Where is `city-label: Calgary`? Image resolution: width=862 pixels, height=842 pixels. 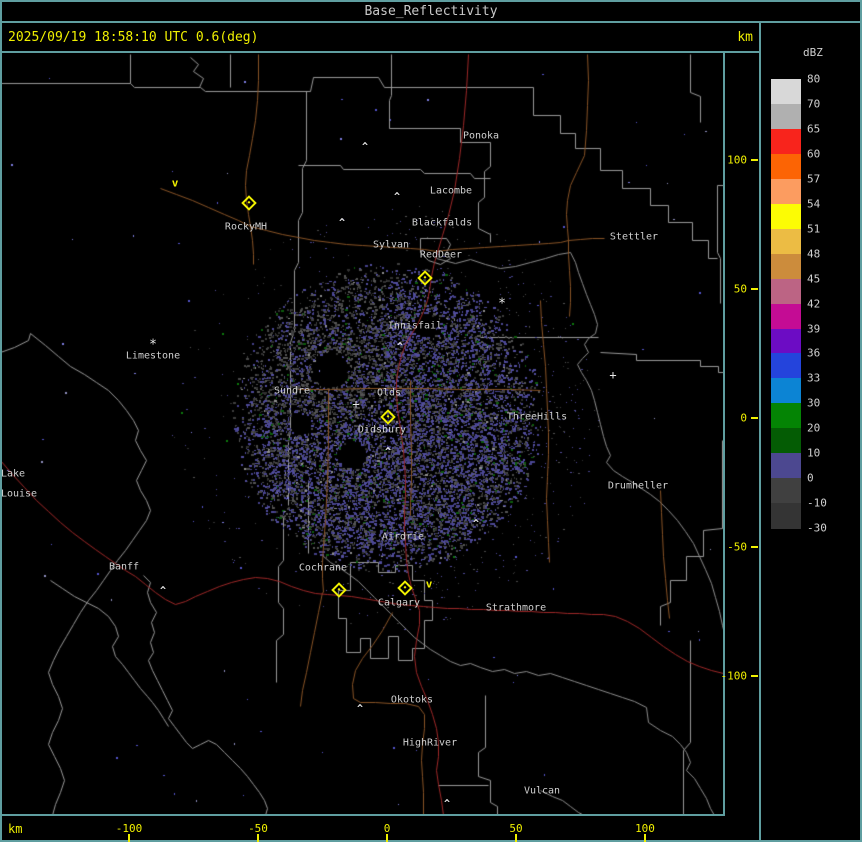 city-label: Calgary is located at coordinates (399, 603).